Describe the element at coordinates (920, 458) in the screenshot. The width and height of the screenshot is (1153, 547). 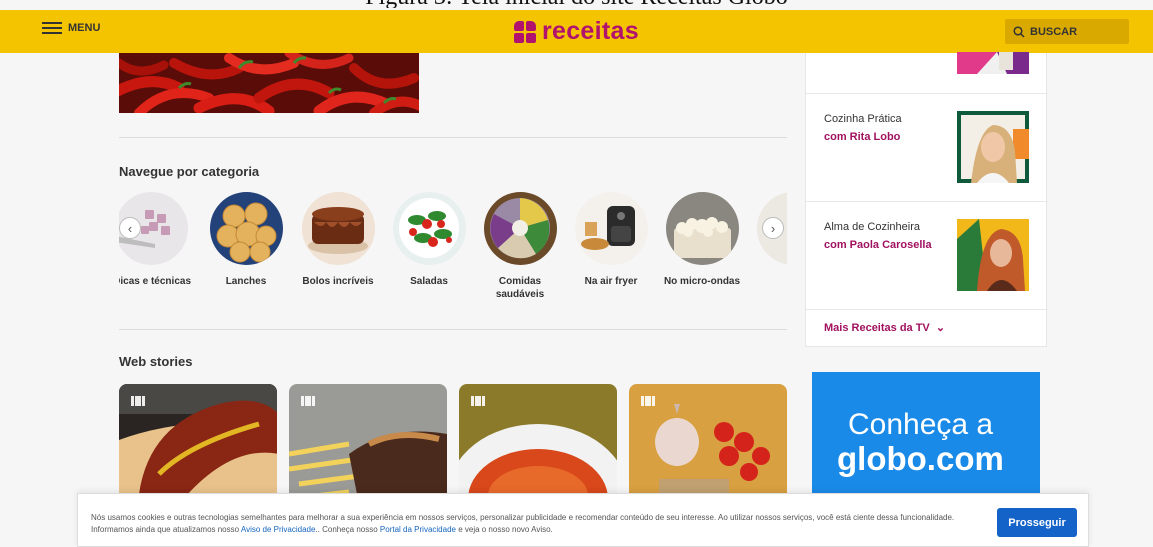
I see `ad-line-2: globo.com` at that location.